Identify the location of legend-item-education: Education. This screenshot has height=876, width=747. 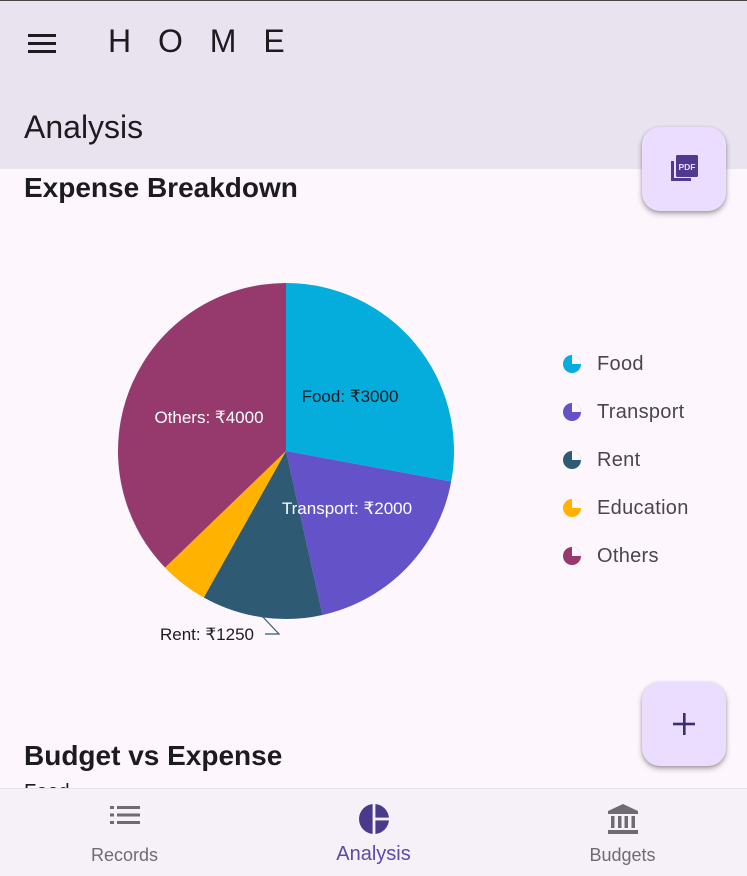
(625, 508).